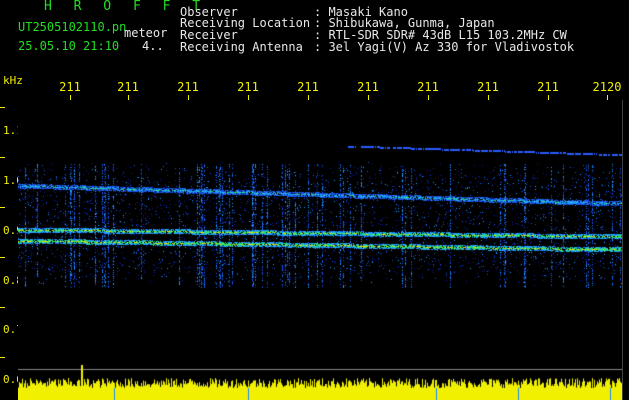 The image size is (629, 400). Describe the element at coordinates (444, 47) in the screenshot. I see `antenna-value: : 3el Yagi(V) Az 330 for Vladivostok` at that location.